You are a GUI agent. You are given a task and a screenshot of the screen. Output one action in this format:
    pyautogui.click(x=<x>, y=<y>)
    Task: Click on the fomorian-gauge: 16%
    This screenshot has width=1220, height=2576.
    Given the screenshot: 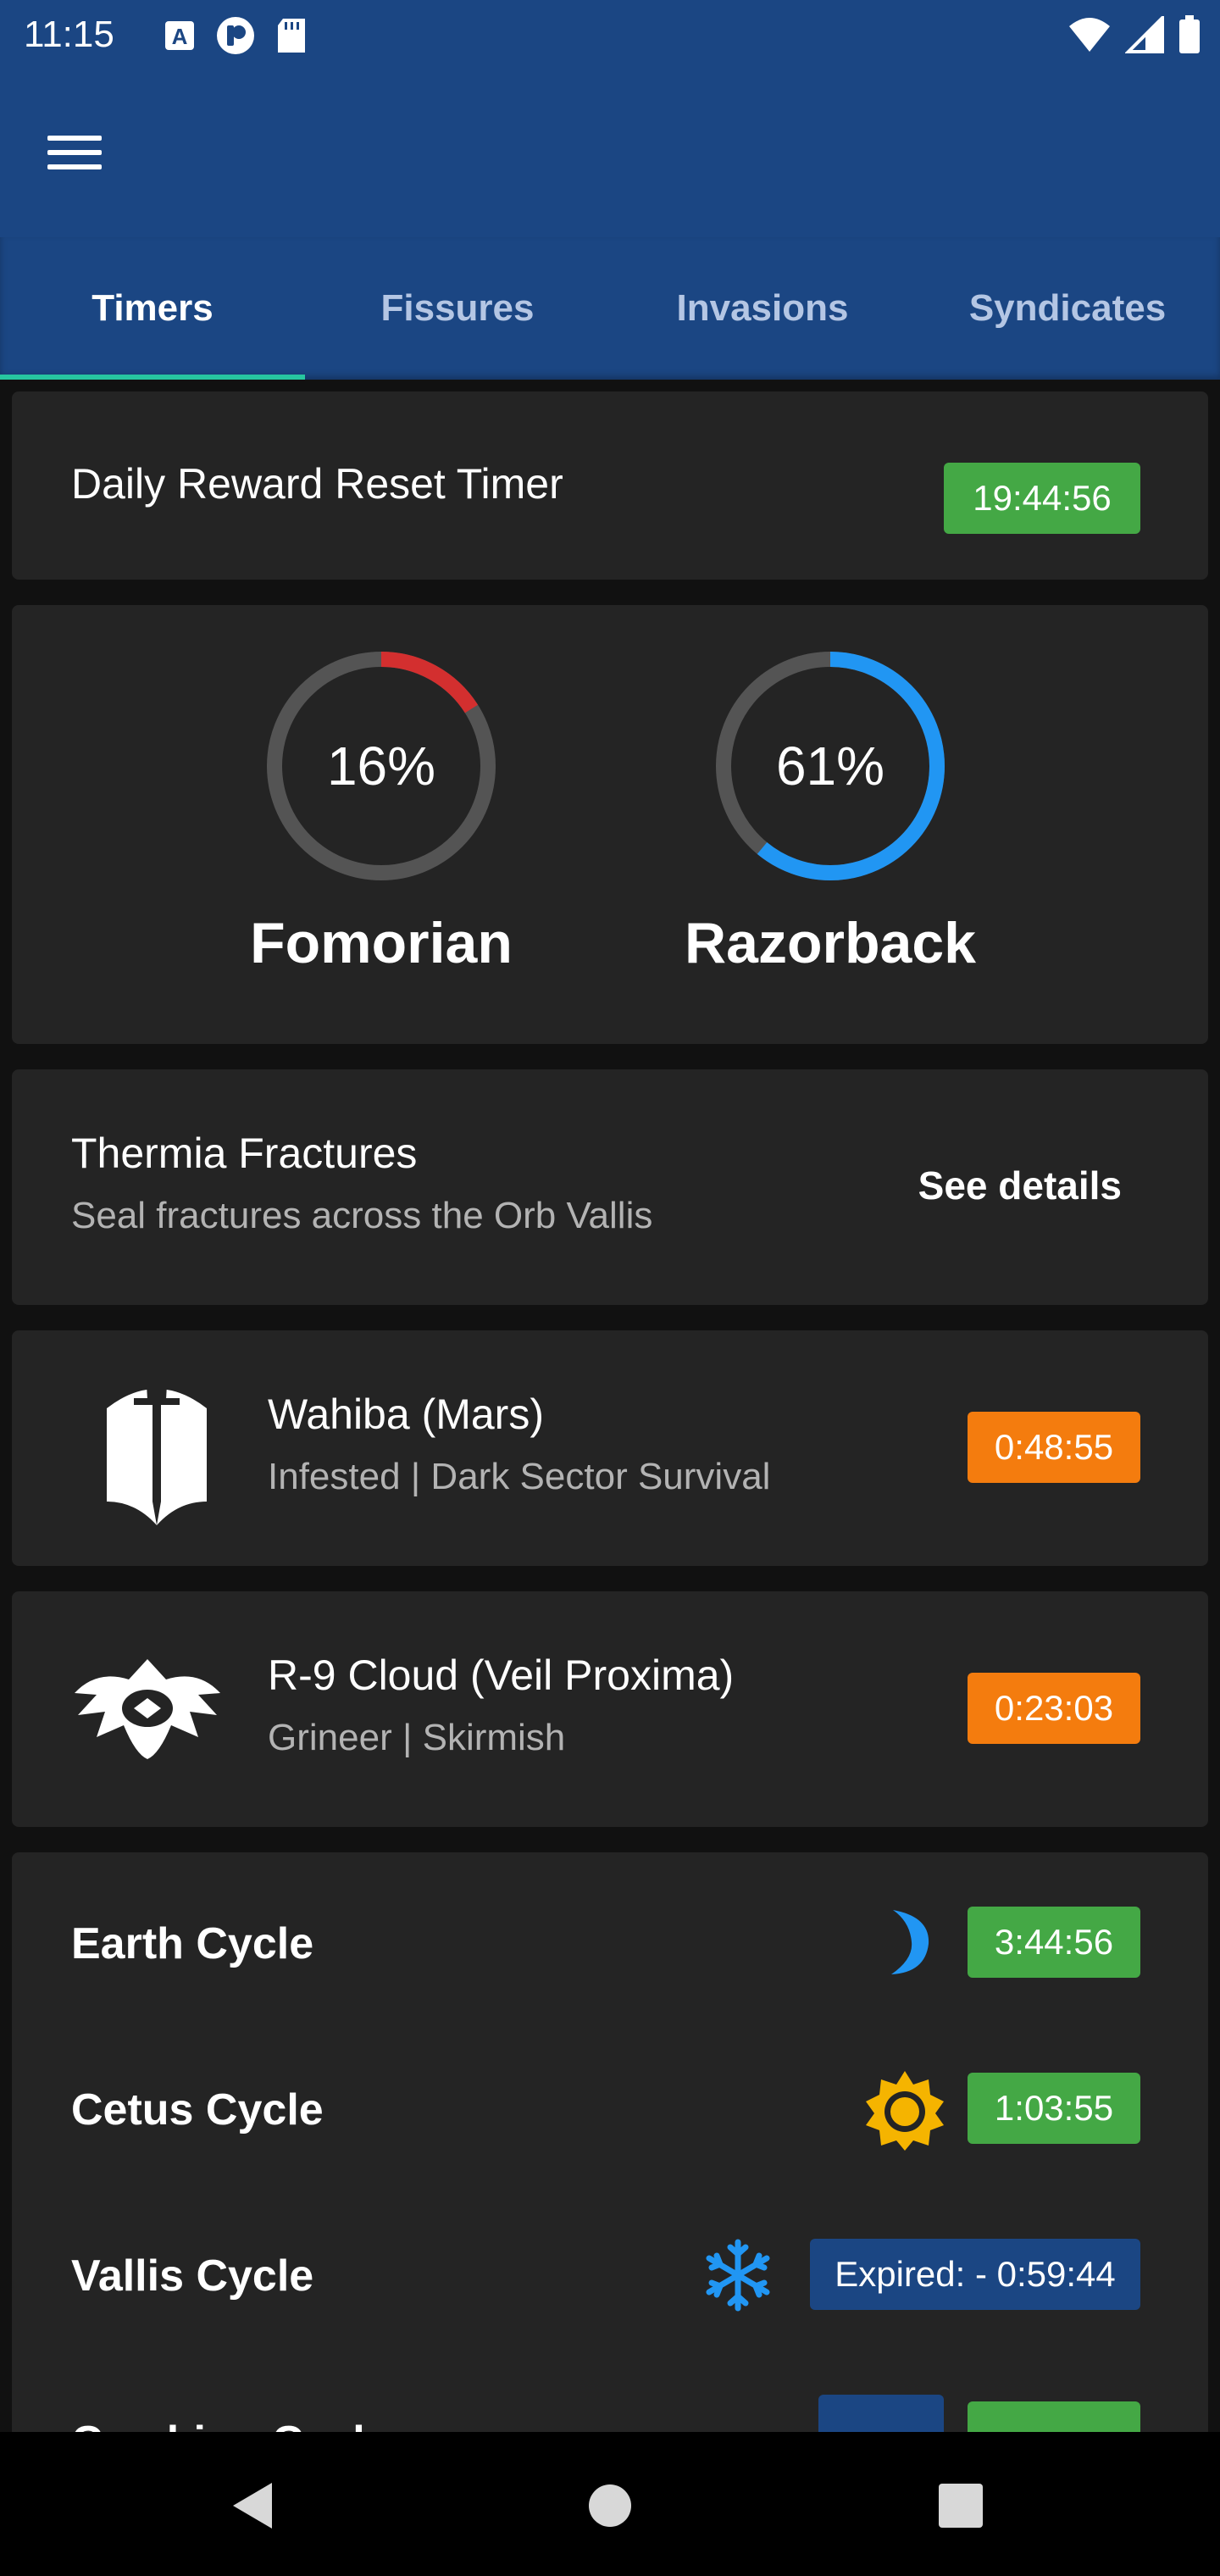 What is the action you would take?
    pyautogui.click(x=381, y=766)
    